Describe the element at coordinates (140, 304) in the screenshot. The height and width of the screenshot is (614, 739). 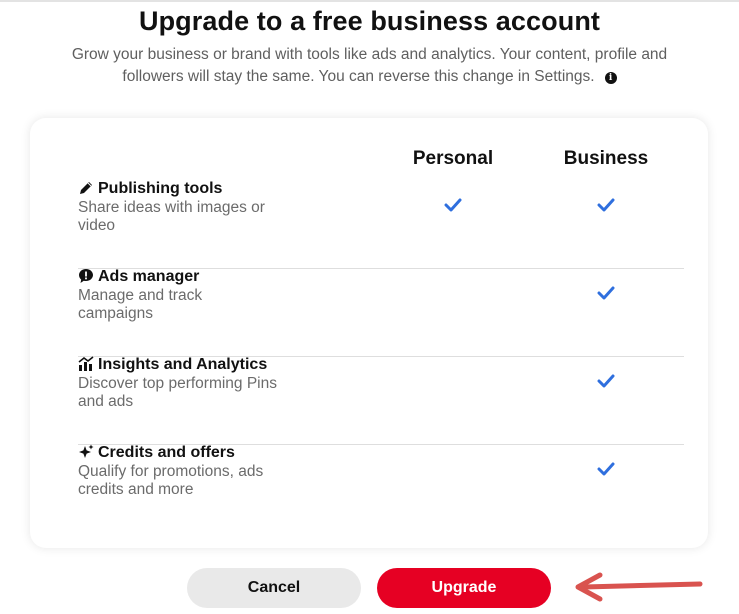
I see `feature-description: Manage and track campaigns` at that location.